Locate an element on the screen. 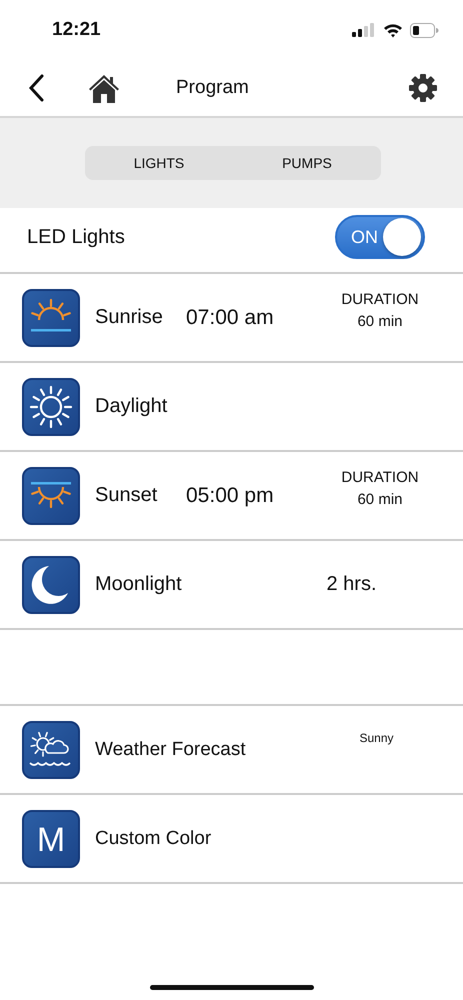 The height and width of the screenshot is (1000, 463). program-name: Moonlight is located at coordinates (139, 584).